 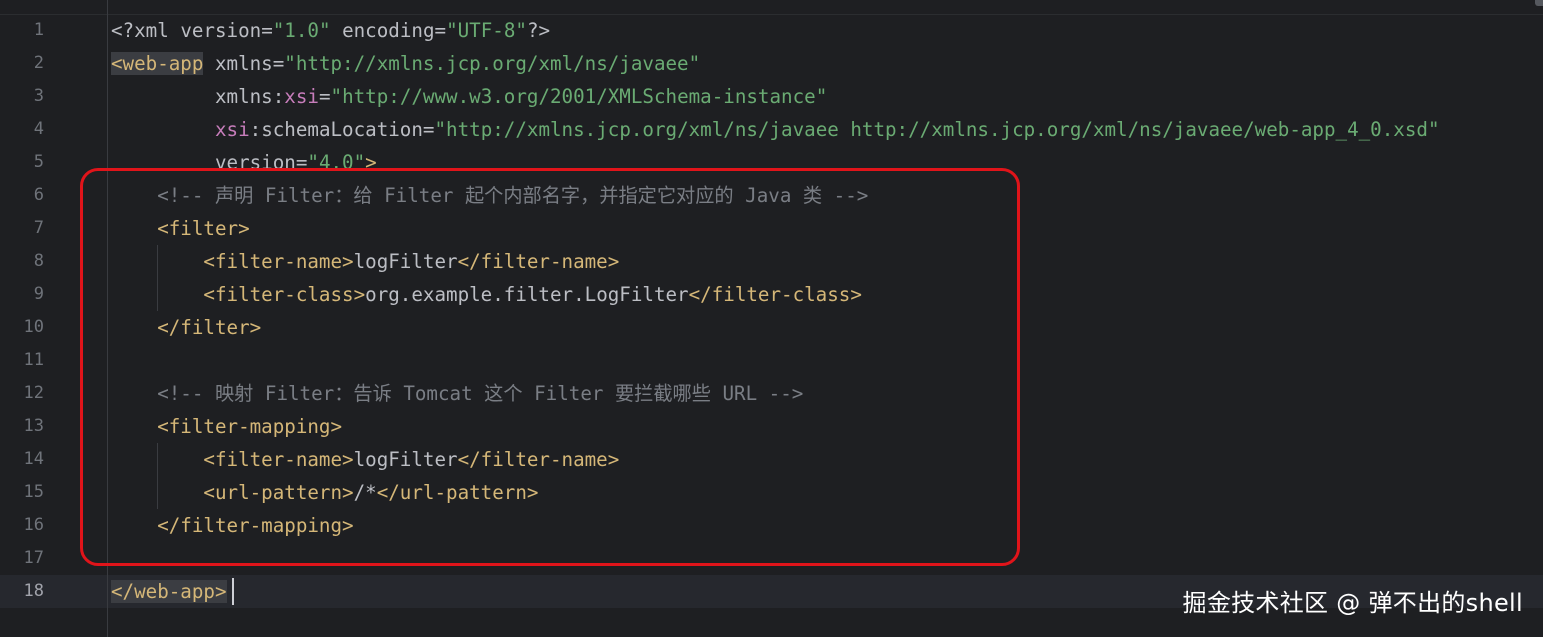 What do you see at coordinates (22, 63) in the screenshot?
I see `line-number: 2` at bounding box center [22, 63].